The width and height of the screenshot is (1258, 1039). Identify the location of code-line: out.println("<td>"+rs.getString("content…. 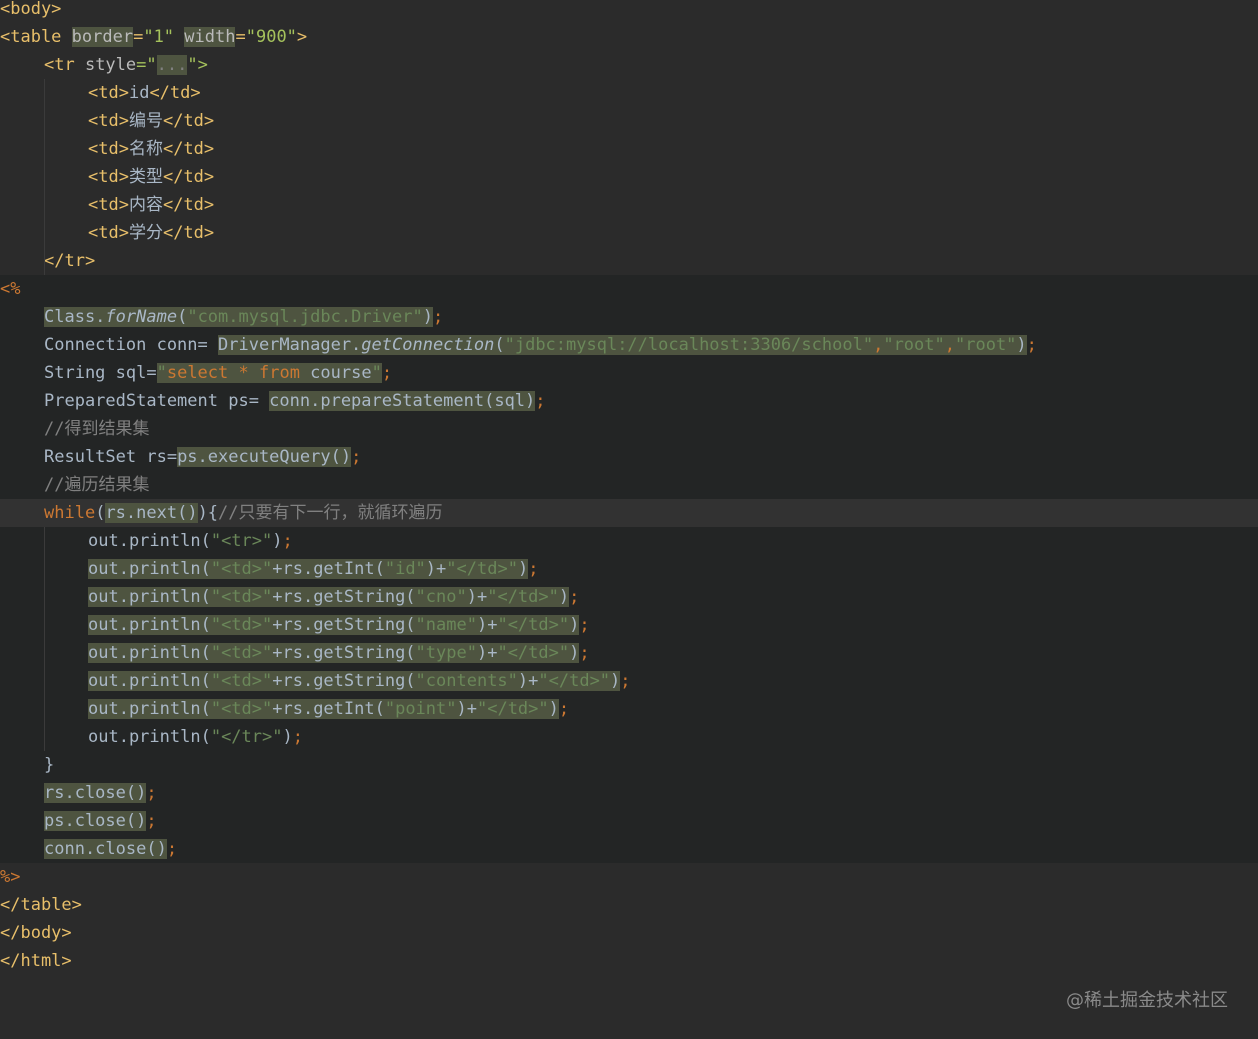
(629, 681).